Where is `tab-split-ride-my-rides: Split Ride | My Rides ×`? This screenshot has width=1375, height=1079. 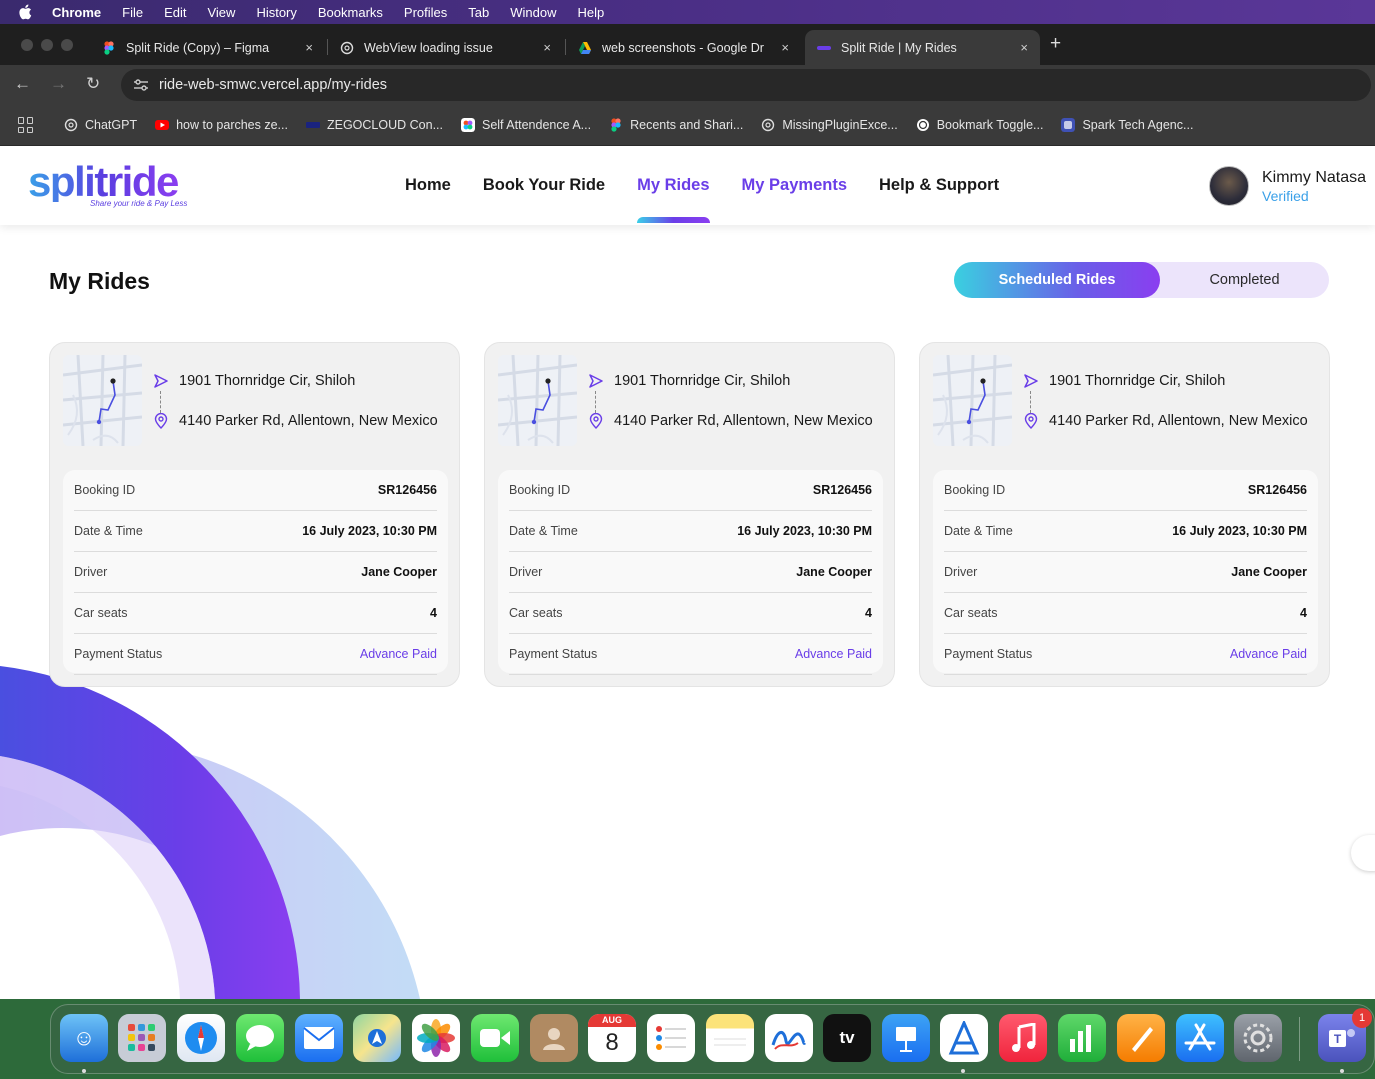
tab-split-ride-my-rides: Split Ride | My Rides × is located at coordinates (922, 47).